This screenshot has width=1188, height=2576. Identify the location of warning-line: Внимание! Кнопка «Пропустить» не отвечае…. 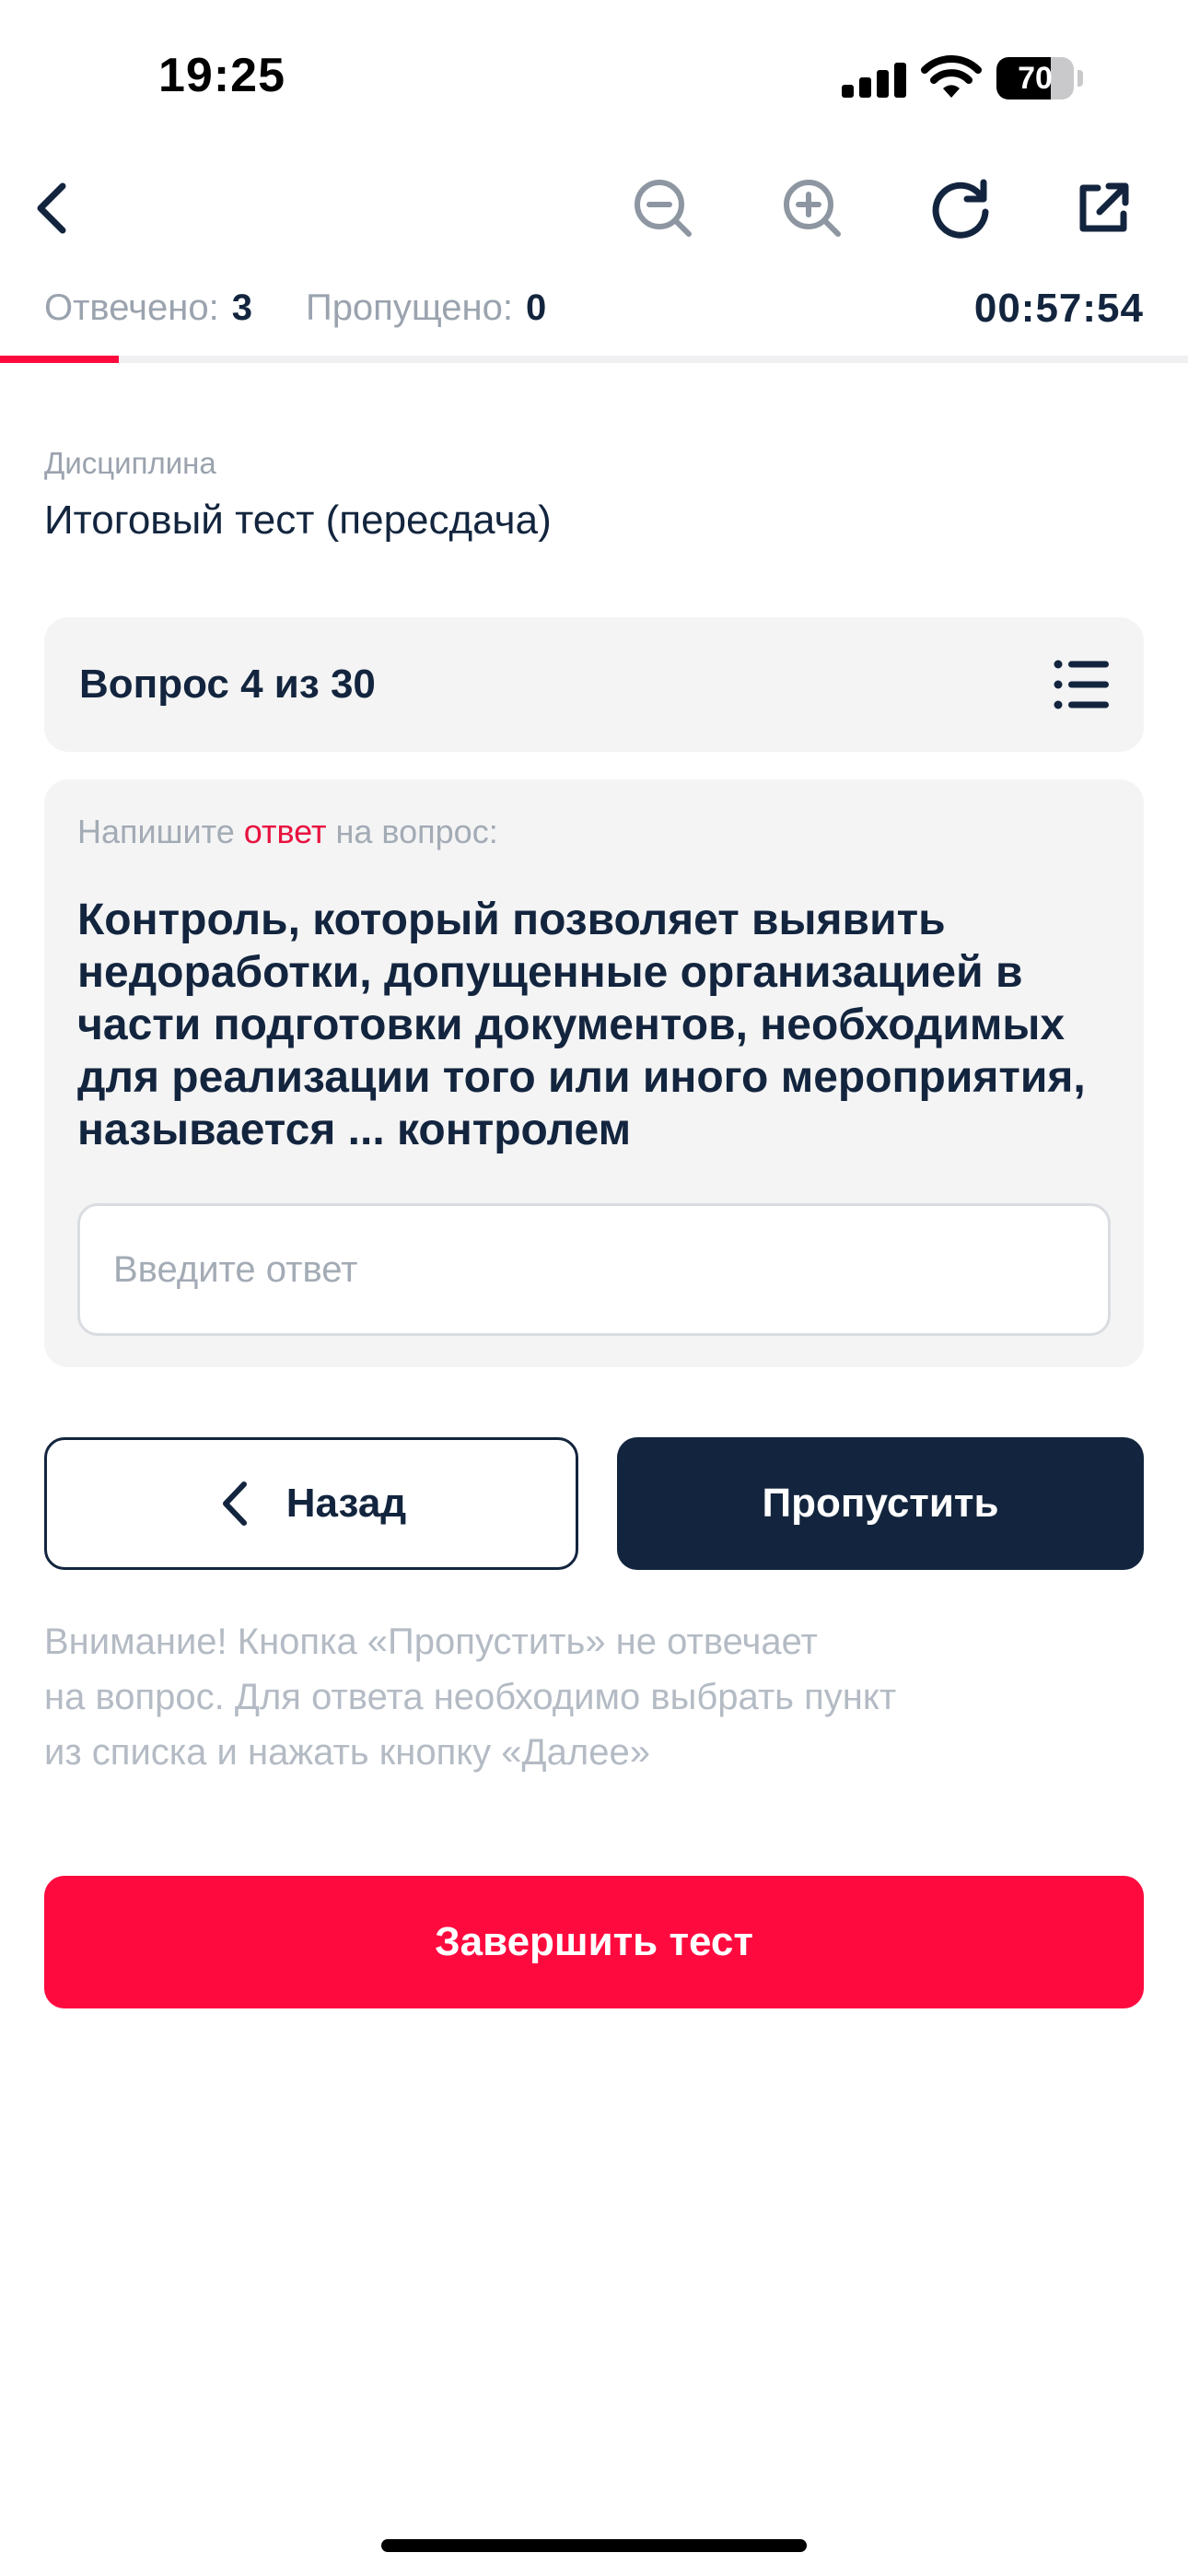
(431, 1642).